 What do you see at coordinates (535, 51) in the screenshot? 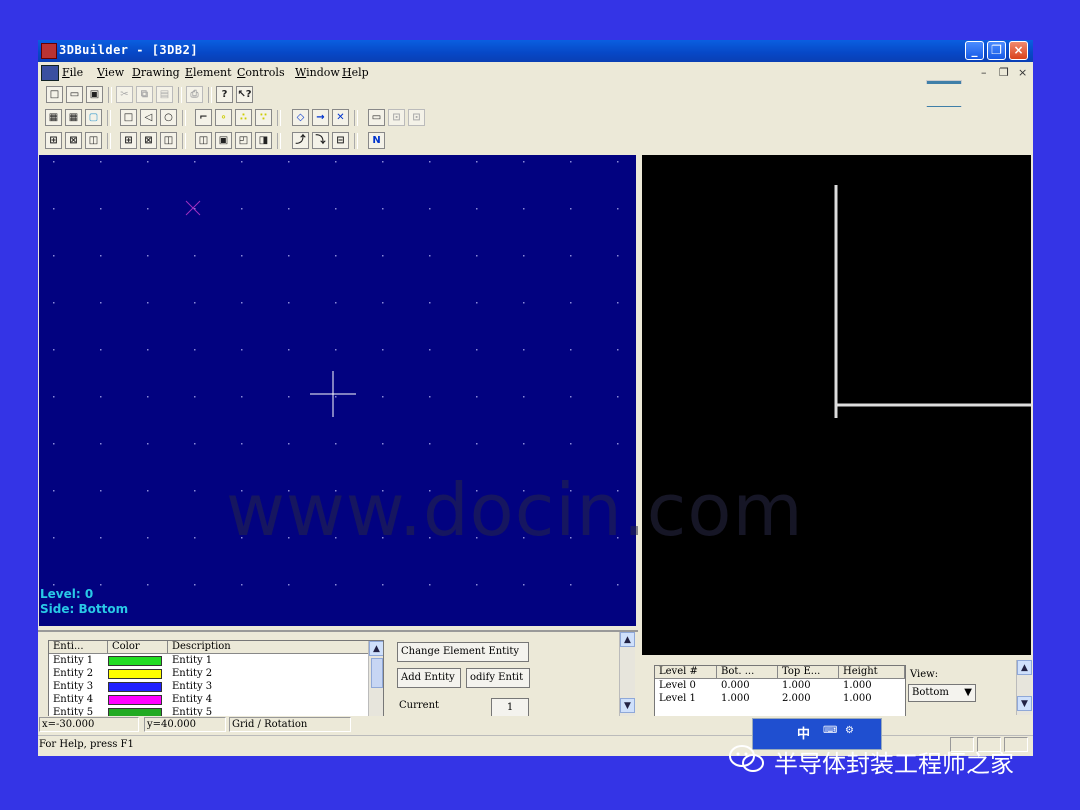
I see `title-bar: 3DBuilder - [3DB2] _ ❐ ×` at bounding box center [535, 51].